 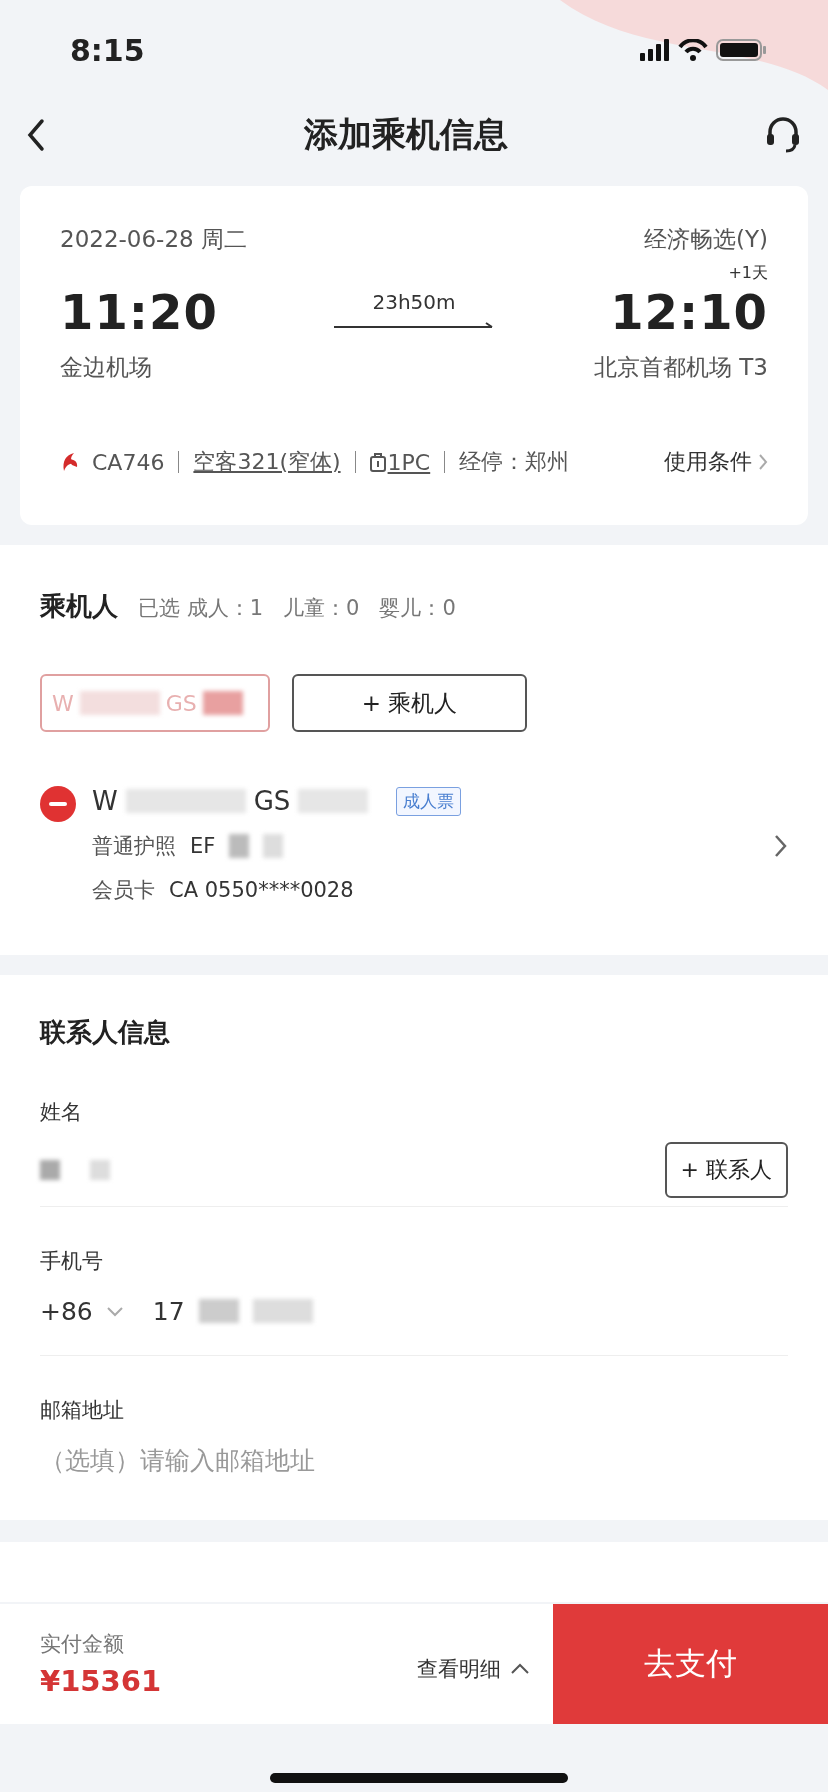 What do you see at coordinates (693, 50) in the screenshot?
I see `wifi-icon` at bounding box center [693, 50].